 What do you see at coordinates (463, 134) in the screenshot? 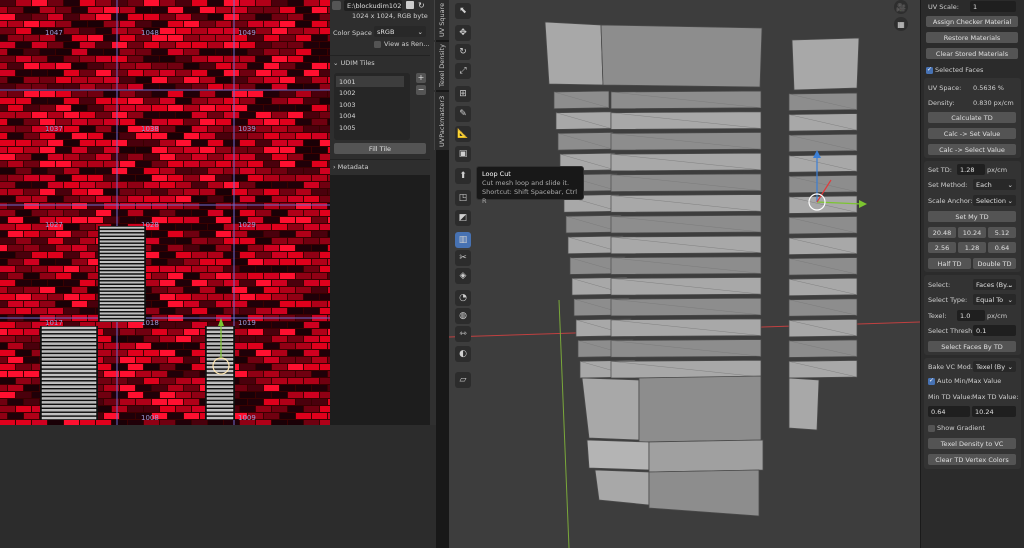
I see `measure-icon: 📐` at bounding box center [463, 134].